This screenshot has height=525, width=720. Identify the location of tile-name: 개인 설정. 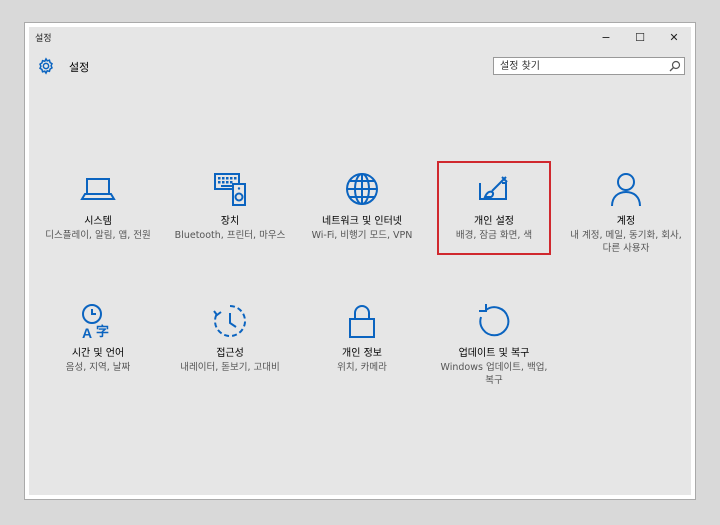
(494, 221).